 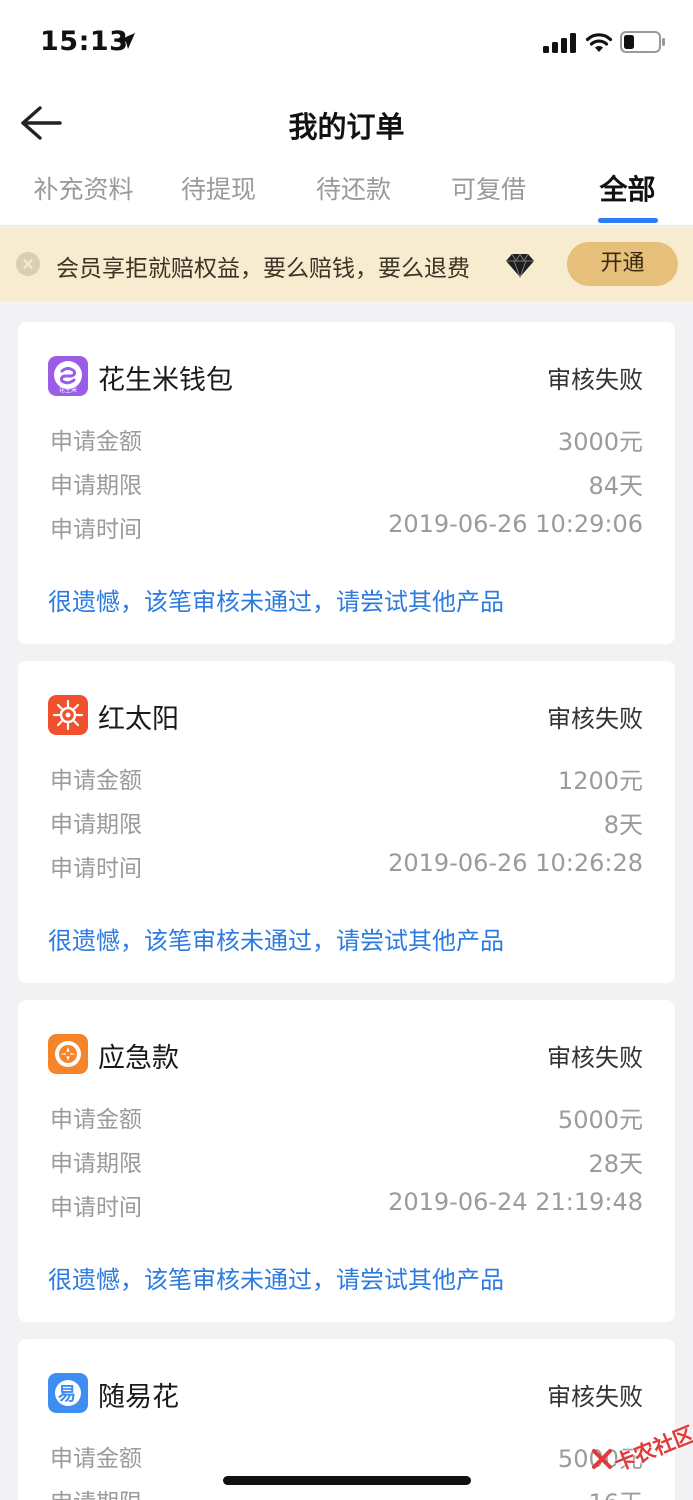 What do you see at coordinates (623, 825) in the screenshot?
I see `term-value: 8天` at bounding box center [623, 825].